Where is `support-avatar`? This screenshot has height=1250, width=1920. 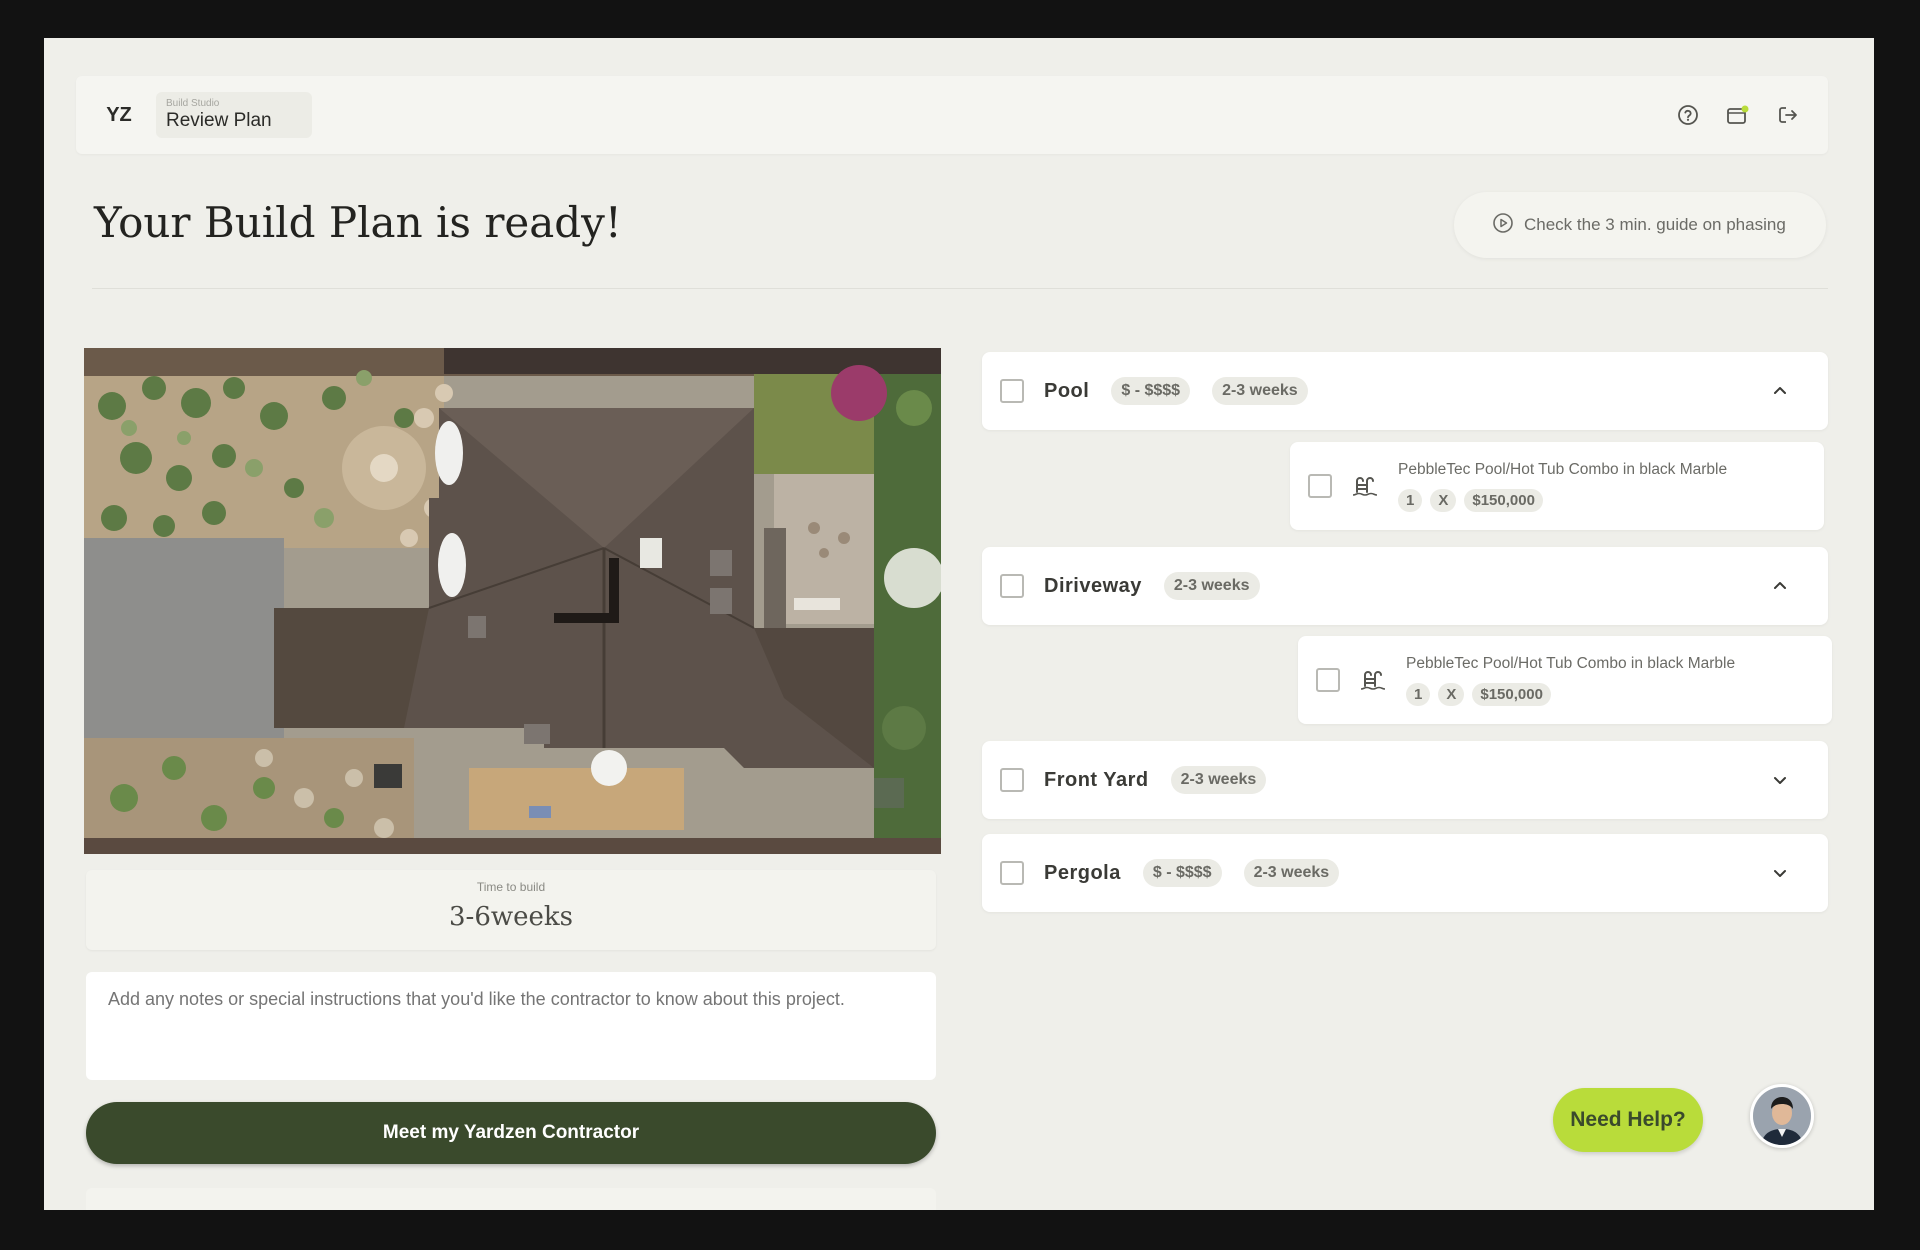 support-avatar is located at coordinates (1782, 1116).